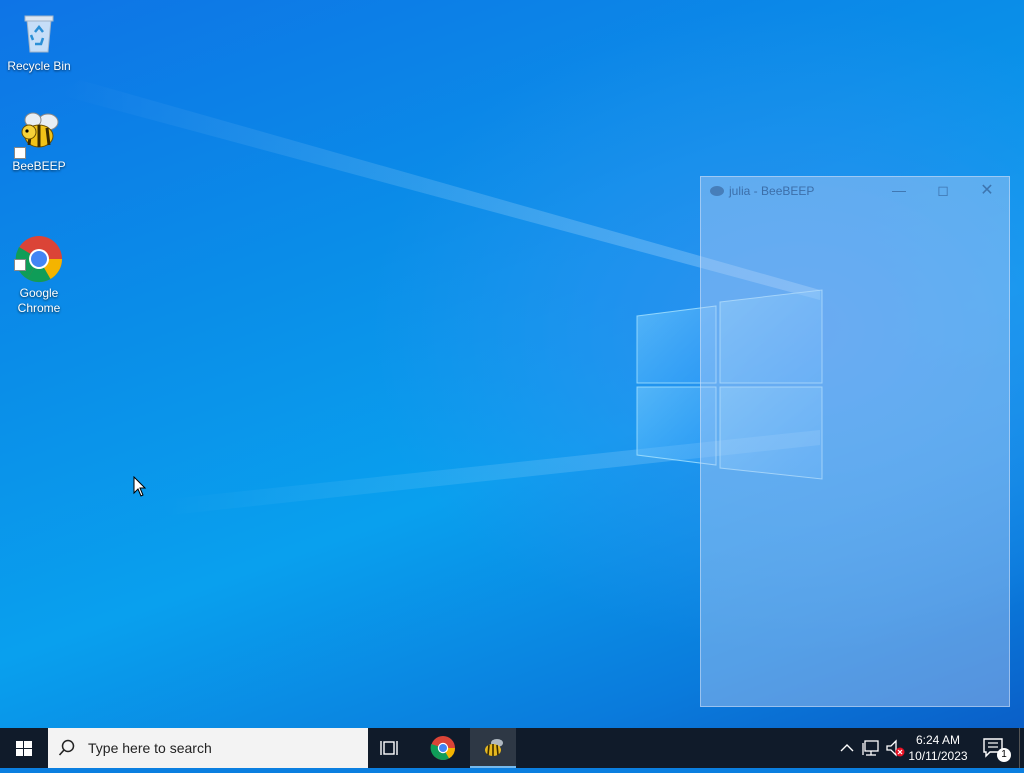  I want to click on action-center-button: 1, so click(1001, 748).